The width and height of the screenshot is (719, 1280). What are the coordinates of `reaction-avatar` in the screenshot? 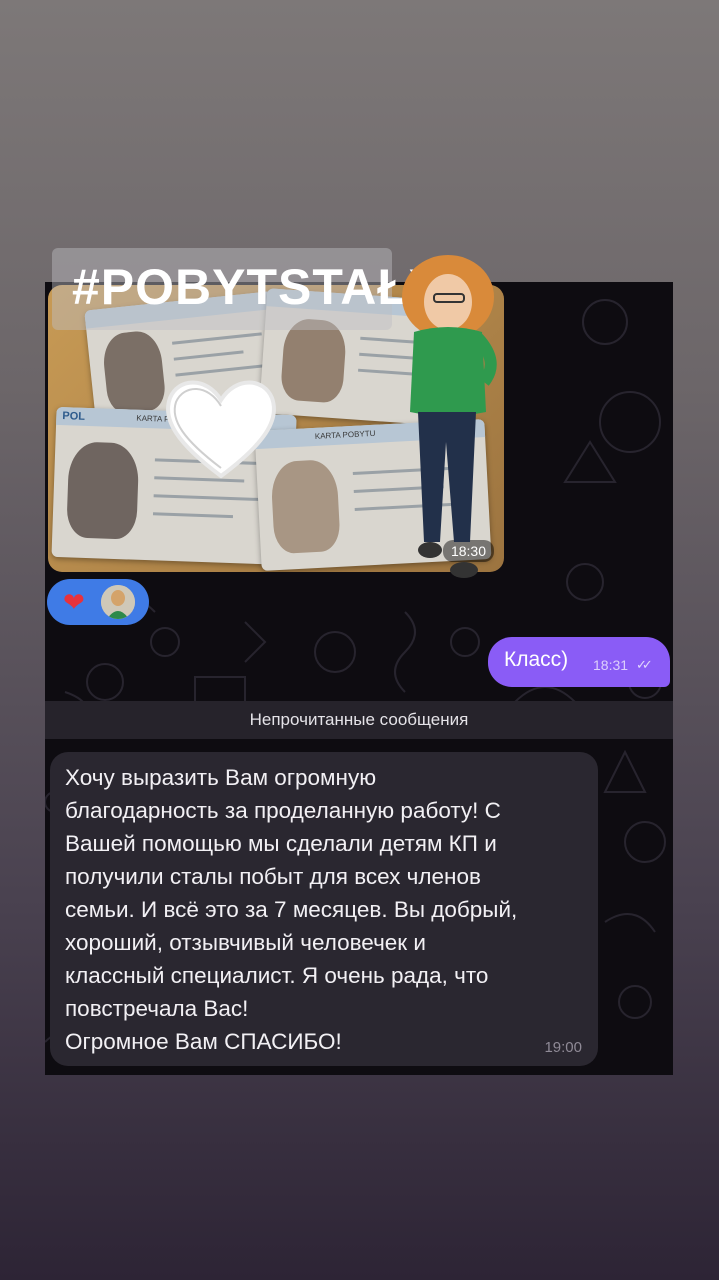 It's located at (118, 602).